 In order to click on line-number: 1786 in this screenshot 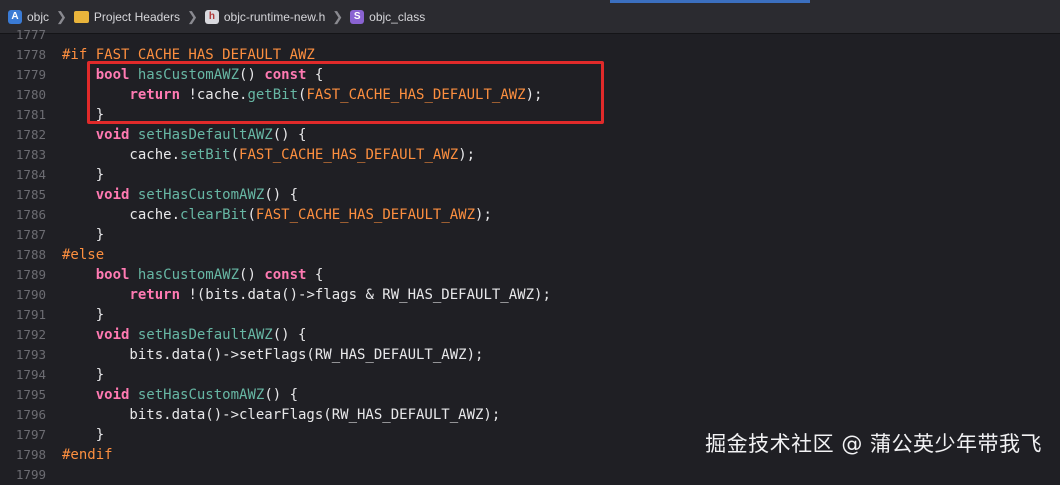, I will do `click(30, 214)`.